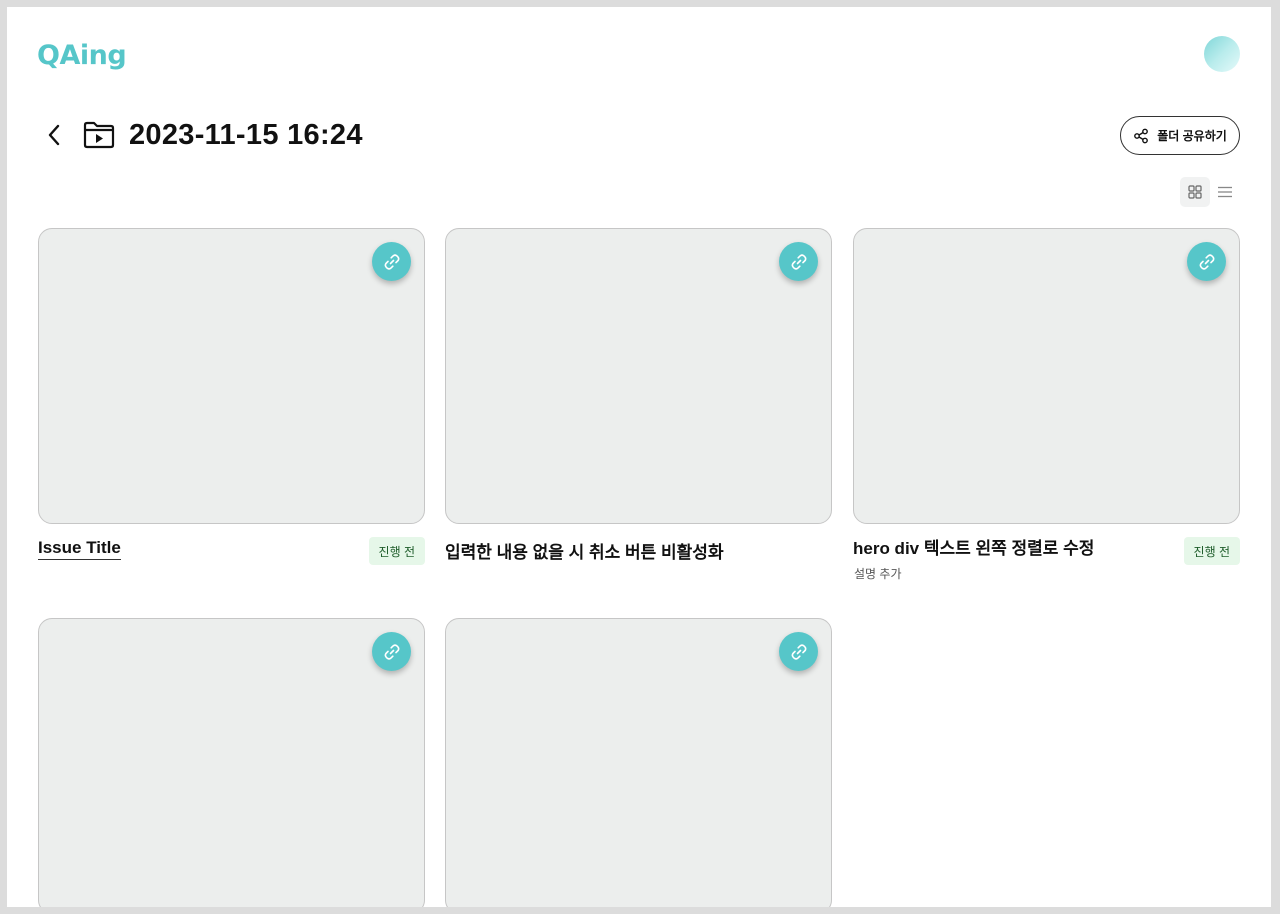  What do you see at coordinates (1192, 136) in the screenshot?
I see `share-folder-label: 폴더 공유하기` at bounding box center [1192, 136].